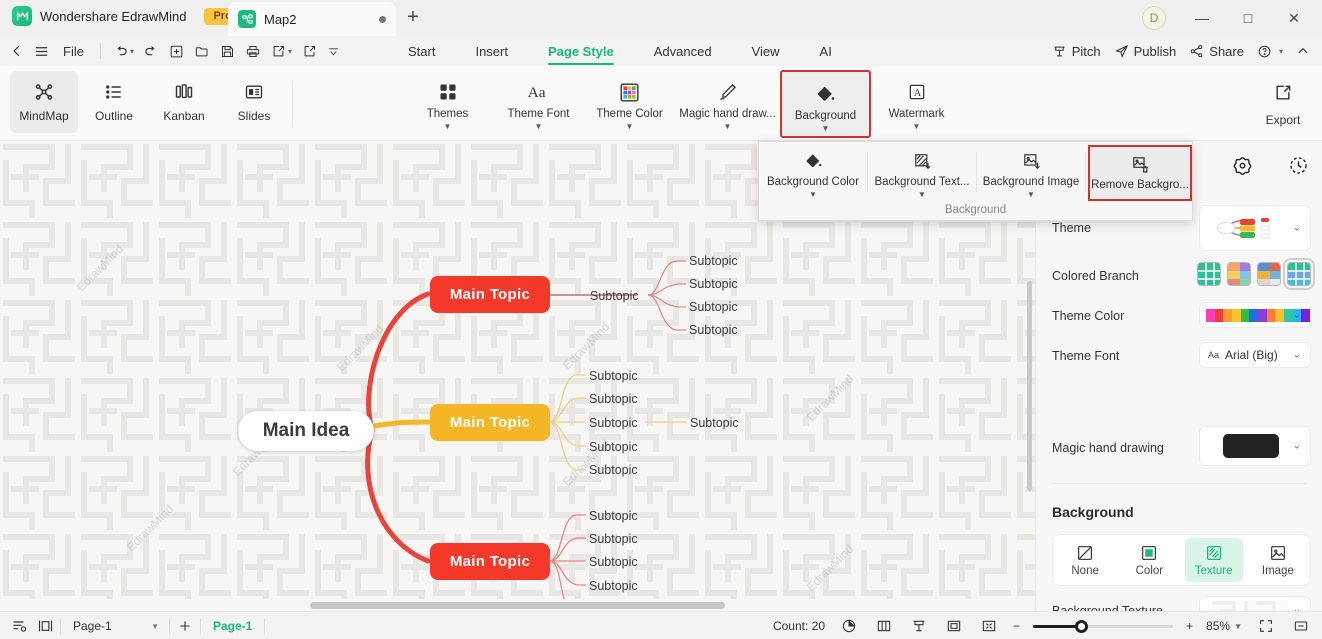  I want to click on main-topic-node-3: Main Topic, so click(490, 561).